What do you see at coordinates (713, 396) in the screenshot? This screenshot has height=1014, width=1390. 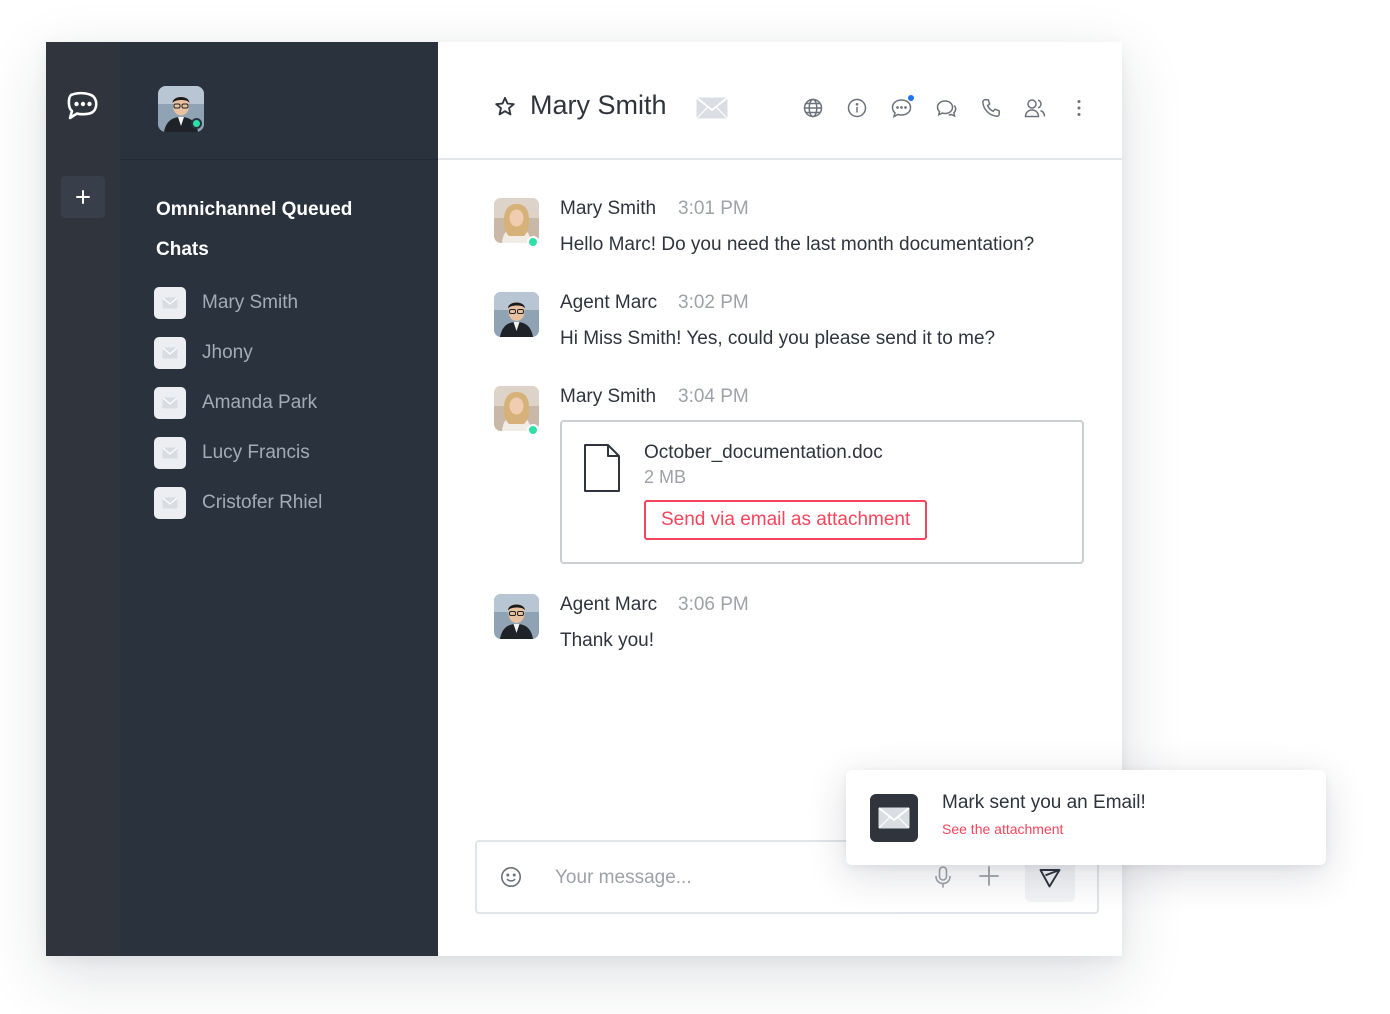 I see `message-time: 3:04 PM` at bounding box center [713, 396].